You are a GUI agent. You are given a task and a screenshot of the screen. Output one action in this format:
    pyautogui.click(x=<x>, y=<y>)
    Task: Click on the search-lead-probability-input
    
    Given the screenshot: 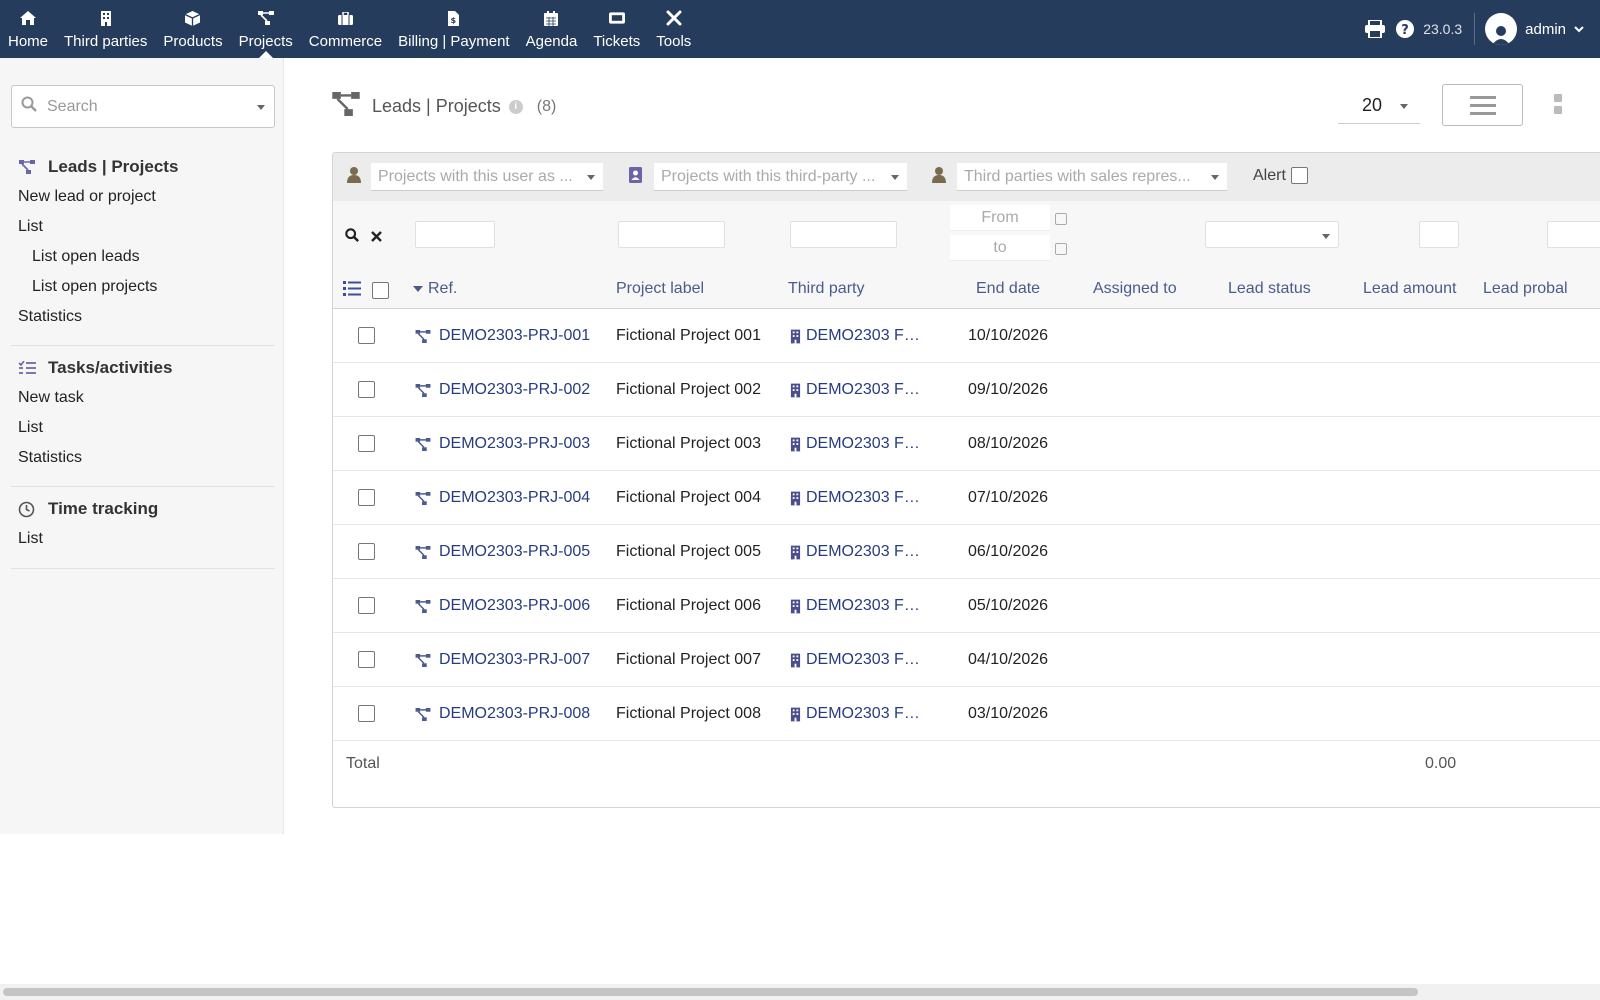 What is the action you would take?
    pyautogui.click(x=1573, y=234)
    